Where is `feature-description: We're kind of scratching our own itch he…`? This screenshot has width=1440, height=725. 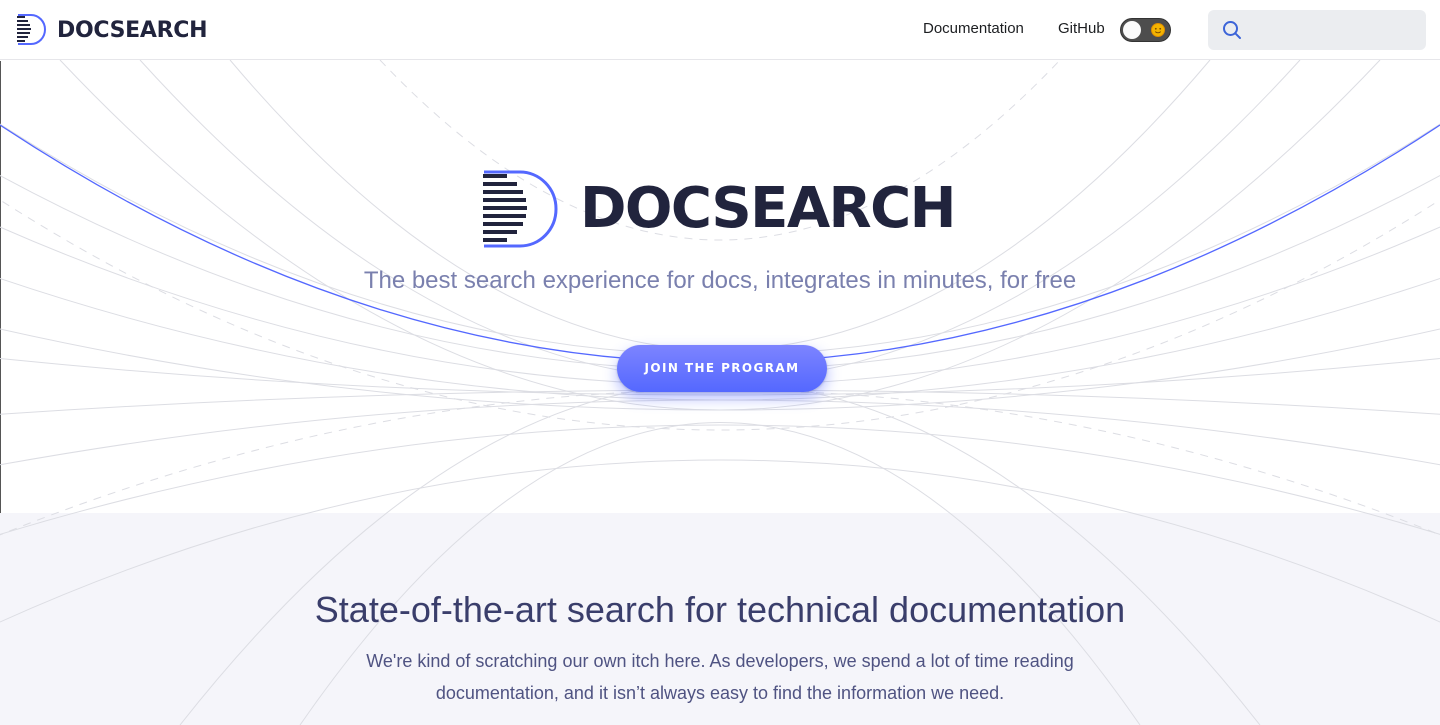
feature-description: We're kind of scratching our own itch he… is located at coordinates (720, 677).